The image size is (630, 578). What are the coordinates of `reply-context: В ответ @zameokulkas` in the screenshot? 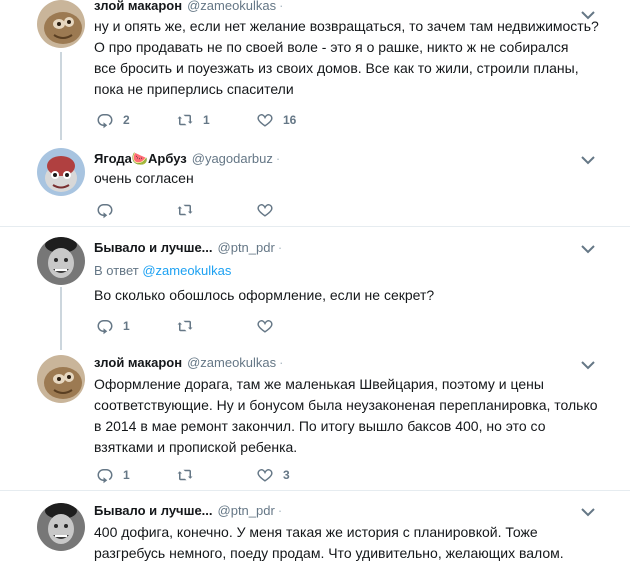 It's located at (162, 270).